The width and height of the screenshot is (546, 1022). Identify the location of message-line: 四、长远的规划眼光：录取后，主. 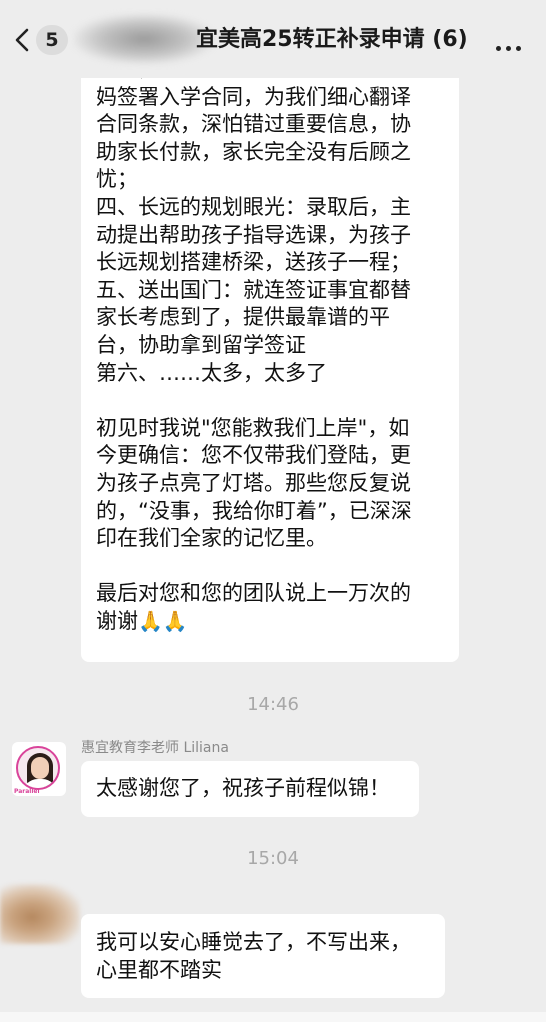
(253, 206).